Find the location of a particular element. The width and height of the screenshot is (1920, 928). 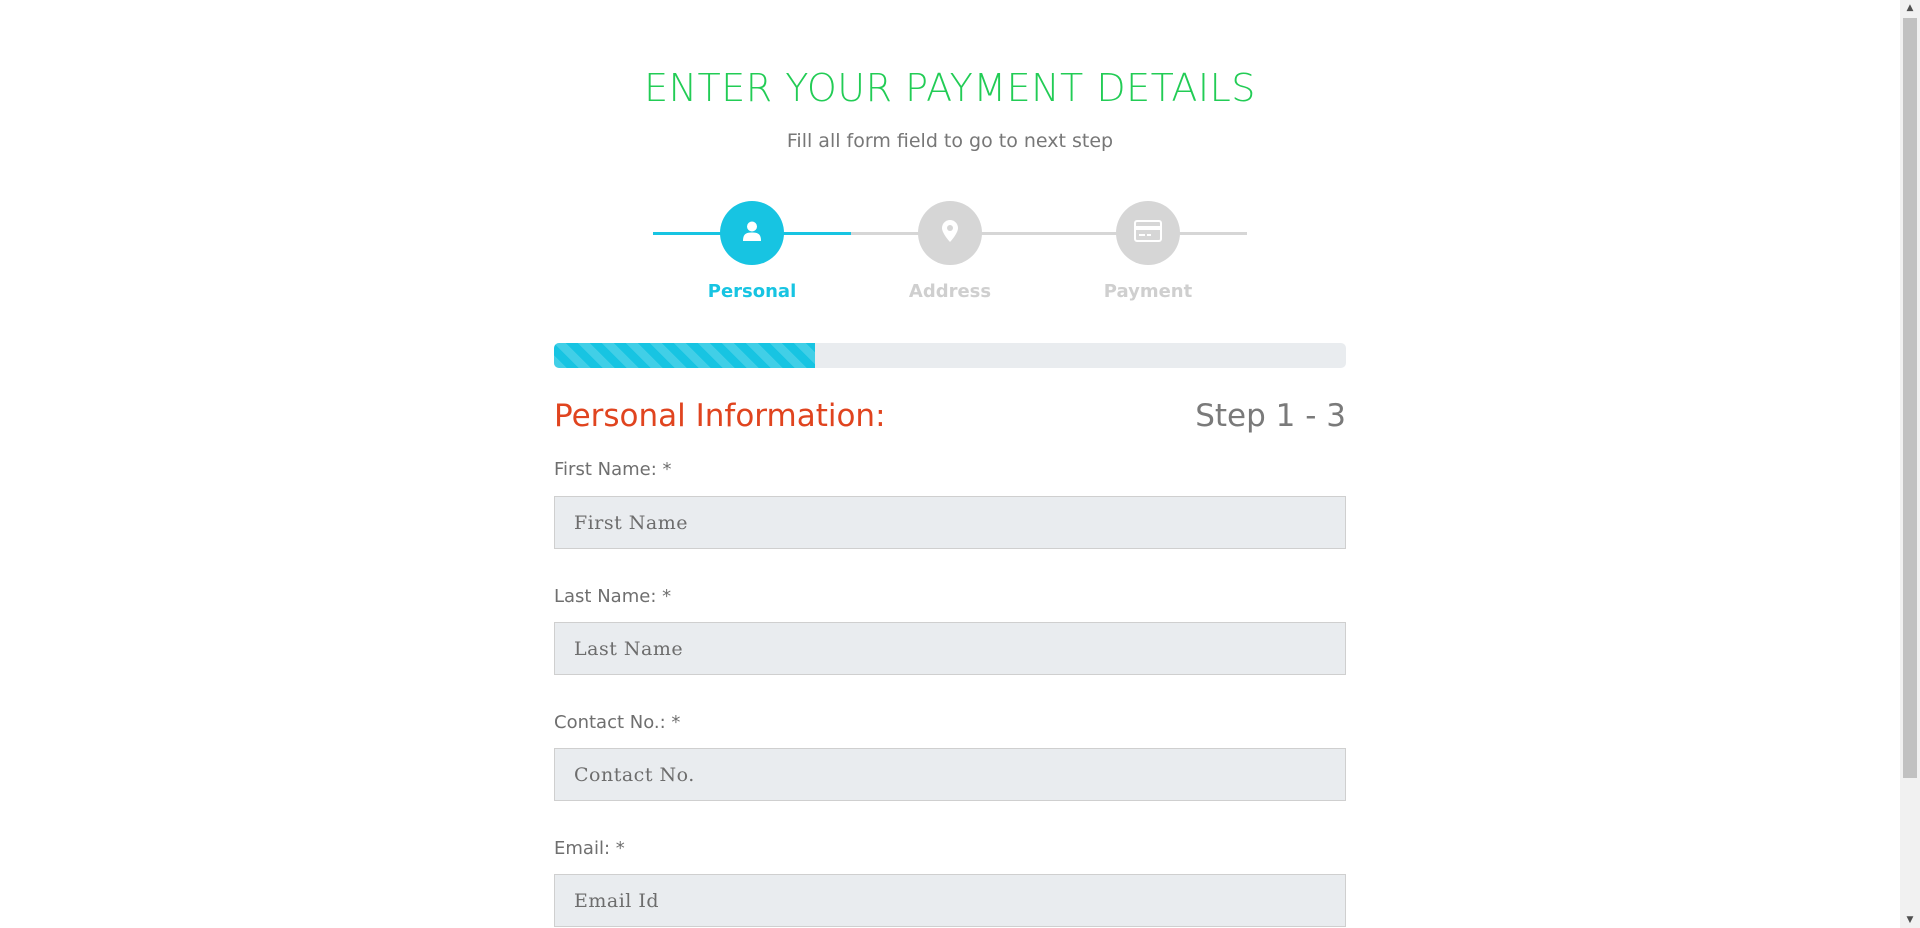

step-address-label: Address is located at coordinates (950, 291).